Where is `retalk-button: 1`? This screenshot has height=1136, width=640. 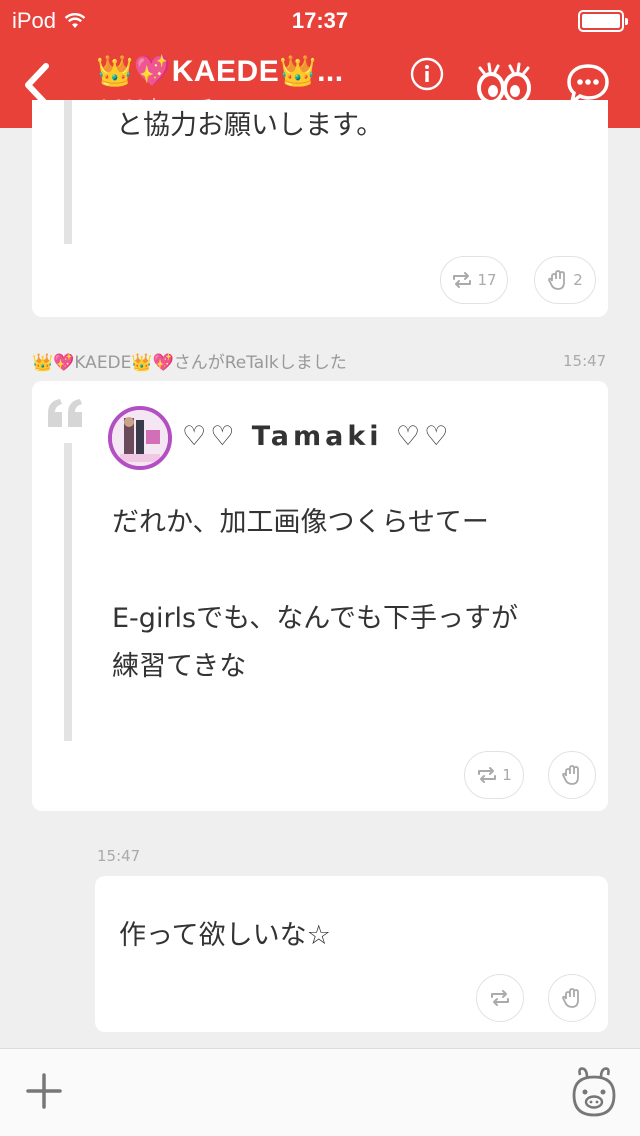
retalk-button: 1 is located at coordinates (494, 775).